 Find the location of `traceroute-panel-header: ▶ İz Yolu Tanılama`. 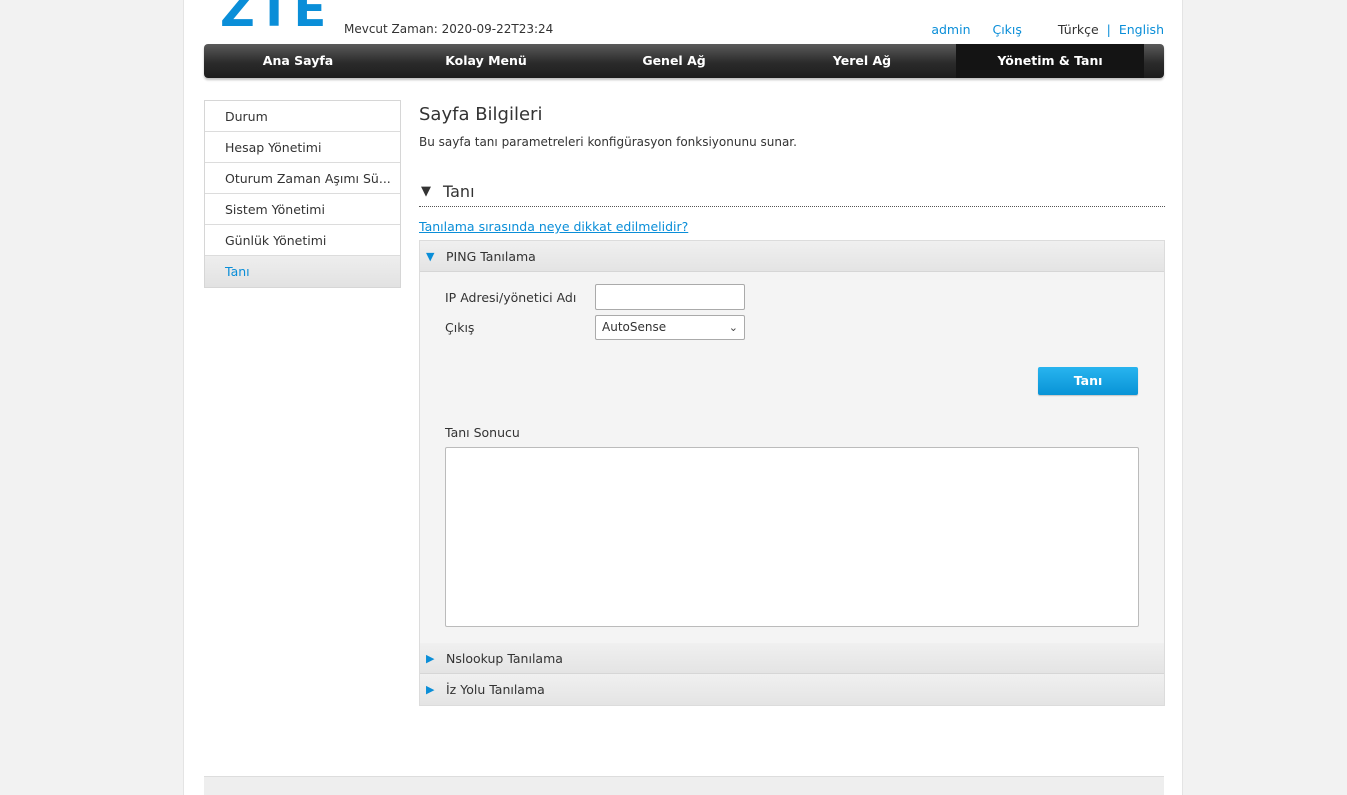

traceroute-panel-header: ▶ İz Yolu Tanılama is located at coordinates (792, 689).